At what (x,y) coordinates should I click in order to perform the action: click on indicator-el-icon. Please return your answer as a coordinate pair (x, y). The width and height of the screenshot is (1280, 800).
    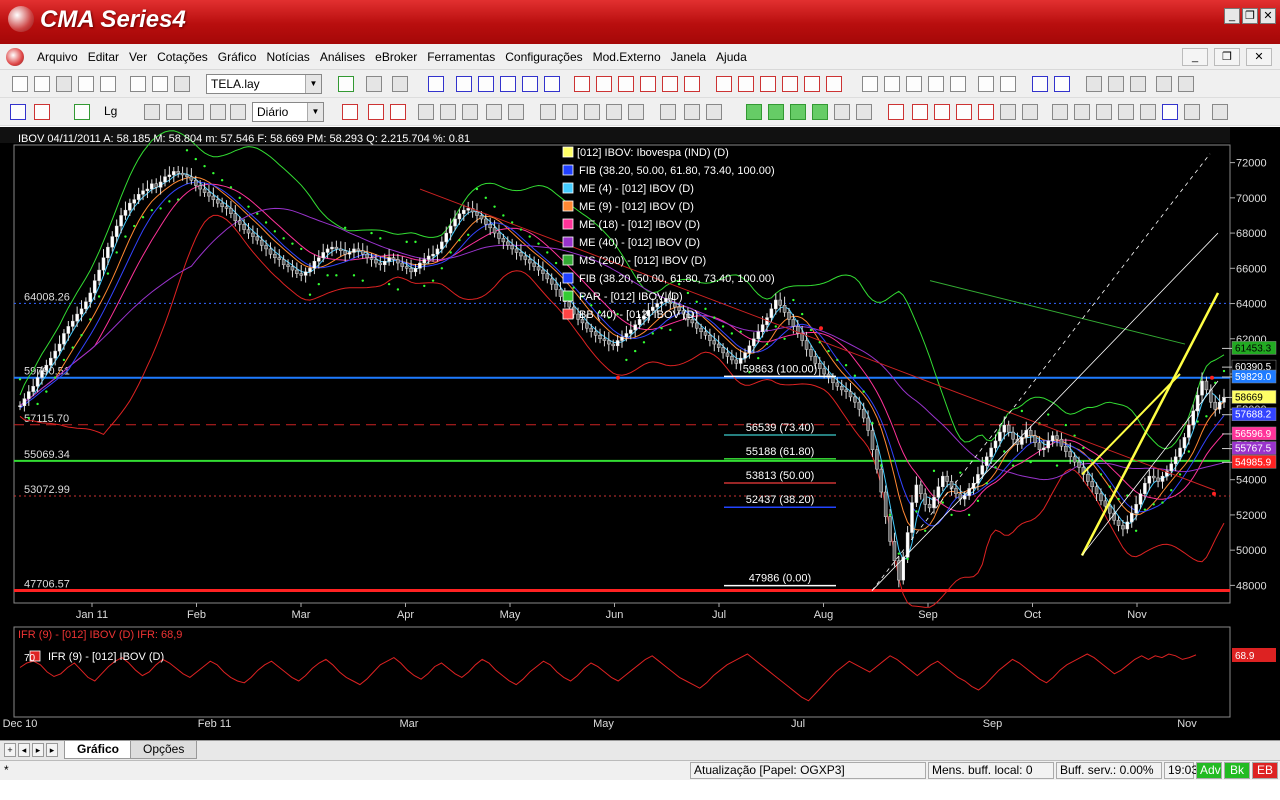
    Looking at the image, I should click on (626, 84).